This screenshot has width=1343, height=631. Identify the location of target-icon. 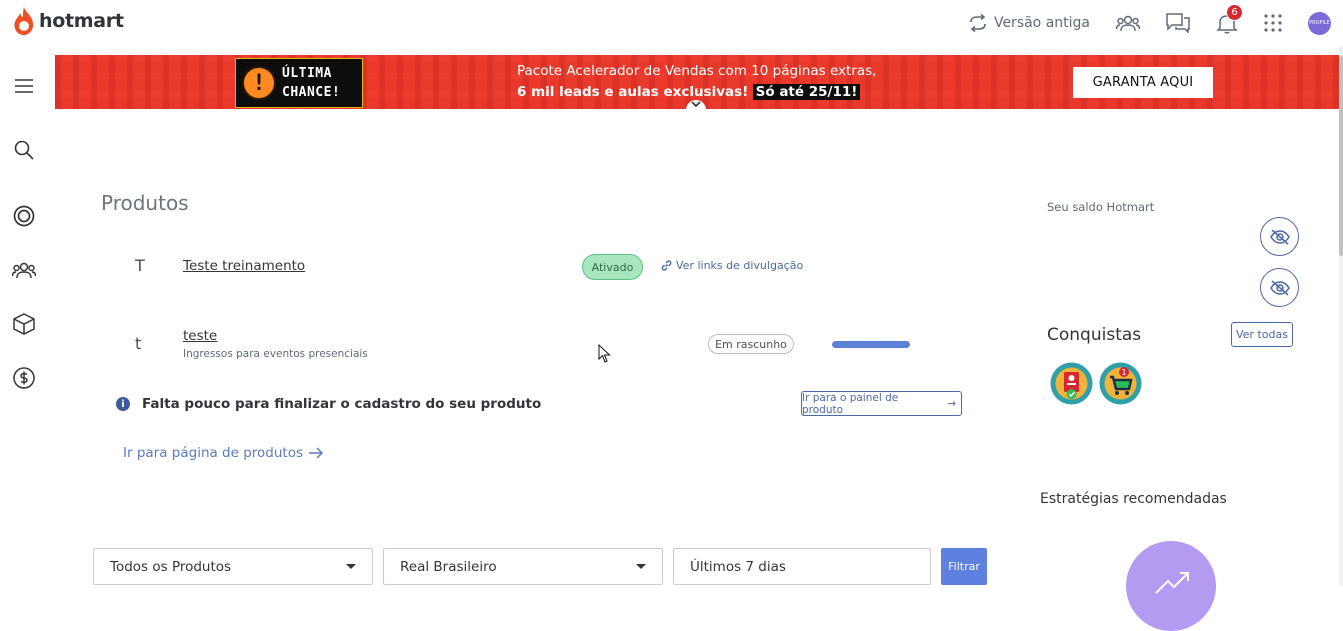
(24, 216).